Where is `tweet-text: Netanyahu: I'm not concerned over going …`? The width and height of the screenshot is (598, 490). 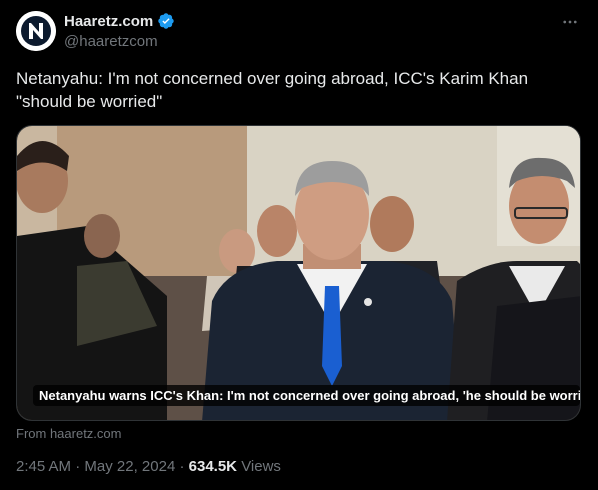
tweet-text: Netanyahu: I'm not concerned over going … is located at coordinates (272, 90).